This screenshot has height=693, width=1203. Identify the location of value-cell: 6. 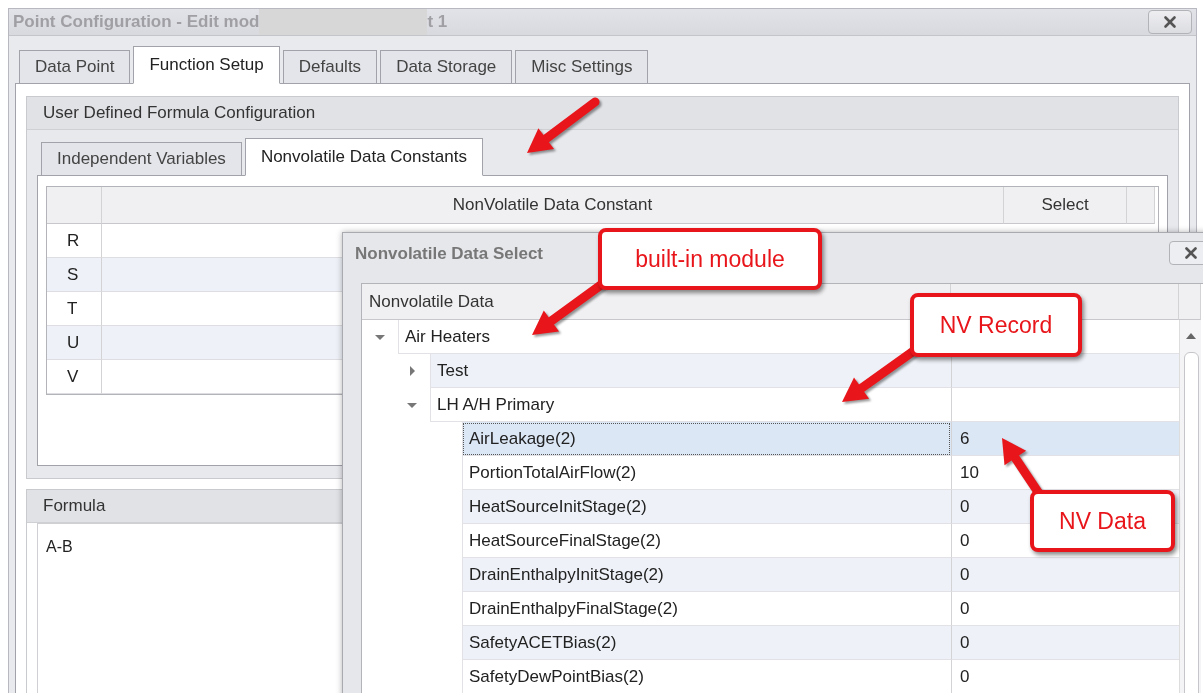
(1065, 439).